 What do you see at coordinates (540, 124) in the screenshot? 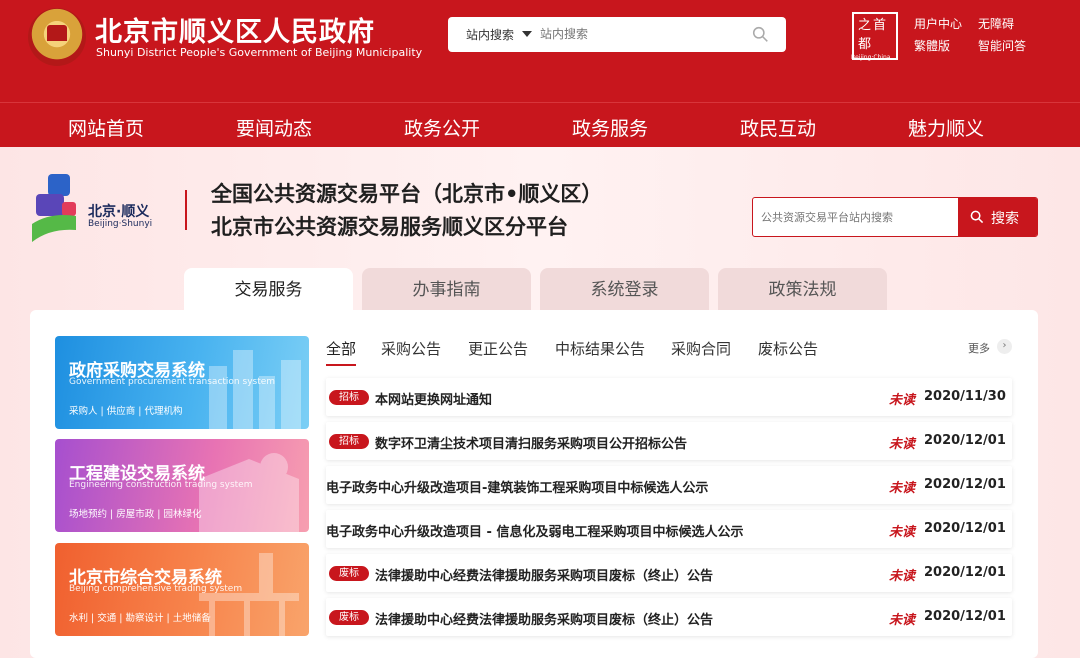
I see `main-nav: 网站首页 要闻动态 政务公开 政务服务 政民互动 魅力顺义` at bounding box center [540, 124].